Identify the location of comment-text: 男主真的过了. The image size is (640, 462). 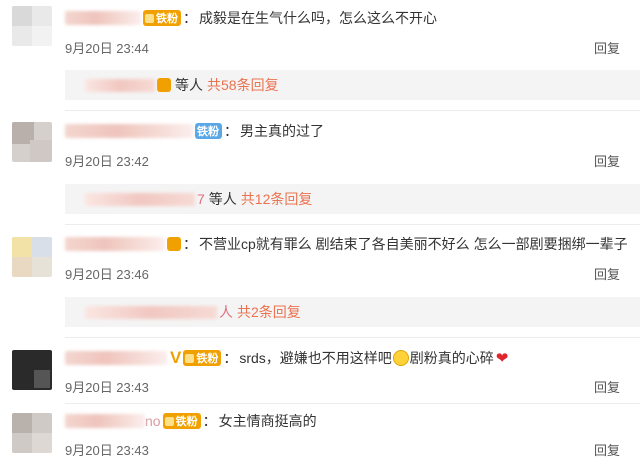
(282, 131).